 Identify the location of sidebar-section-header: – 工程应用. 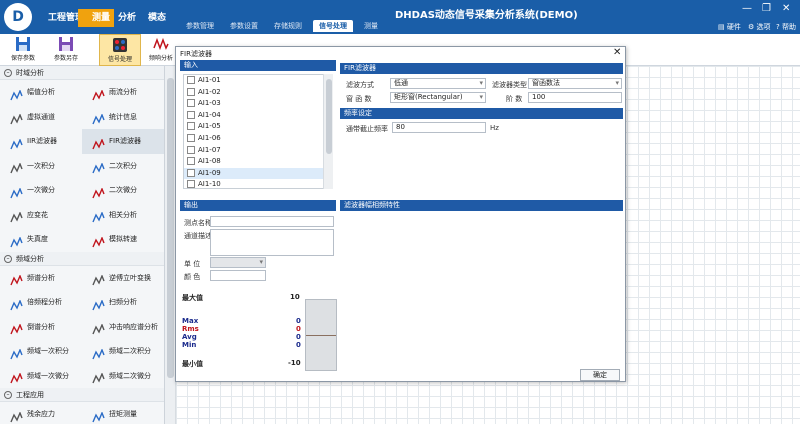
(82, 395).